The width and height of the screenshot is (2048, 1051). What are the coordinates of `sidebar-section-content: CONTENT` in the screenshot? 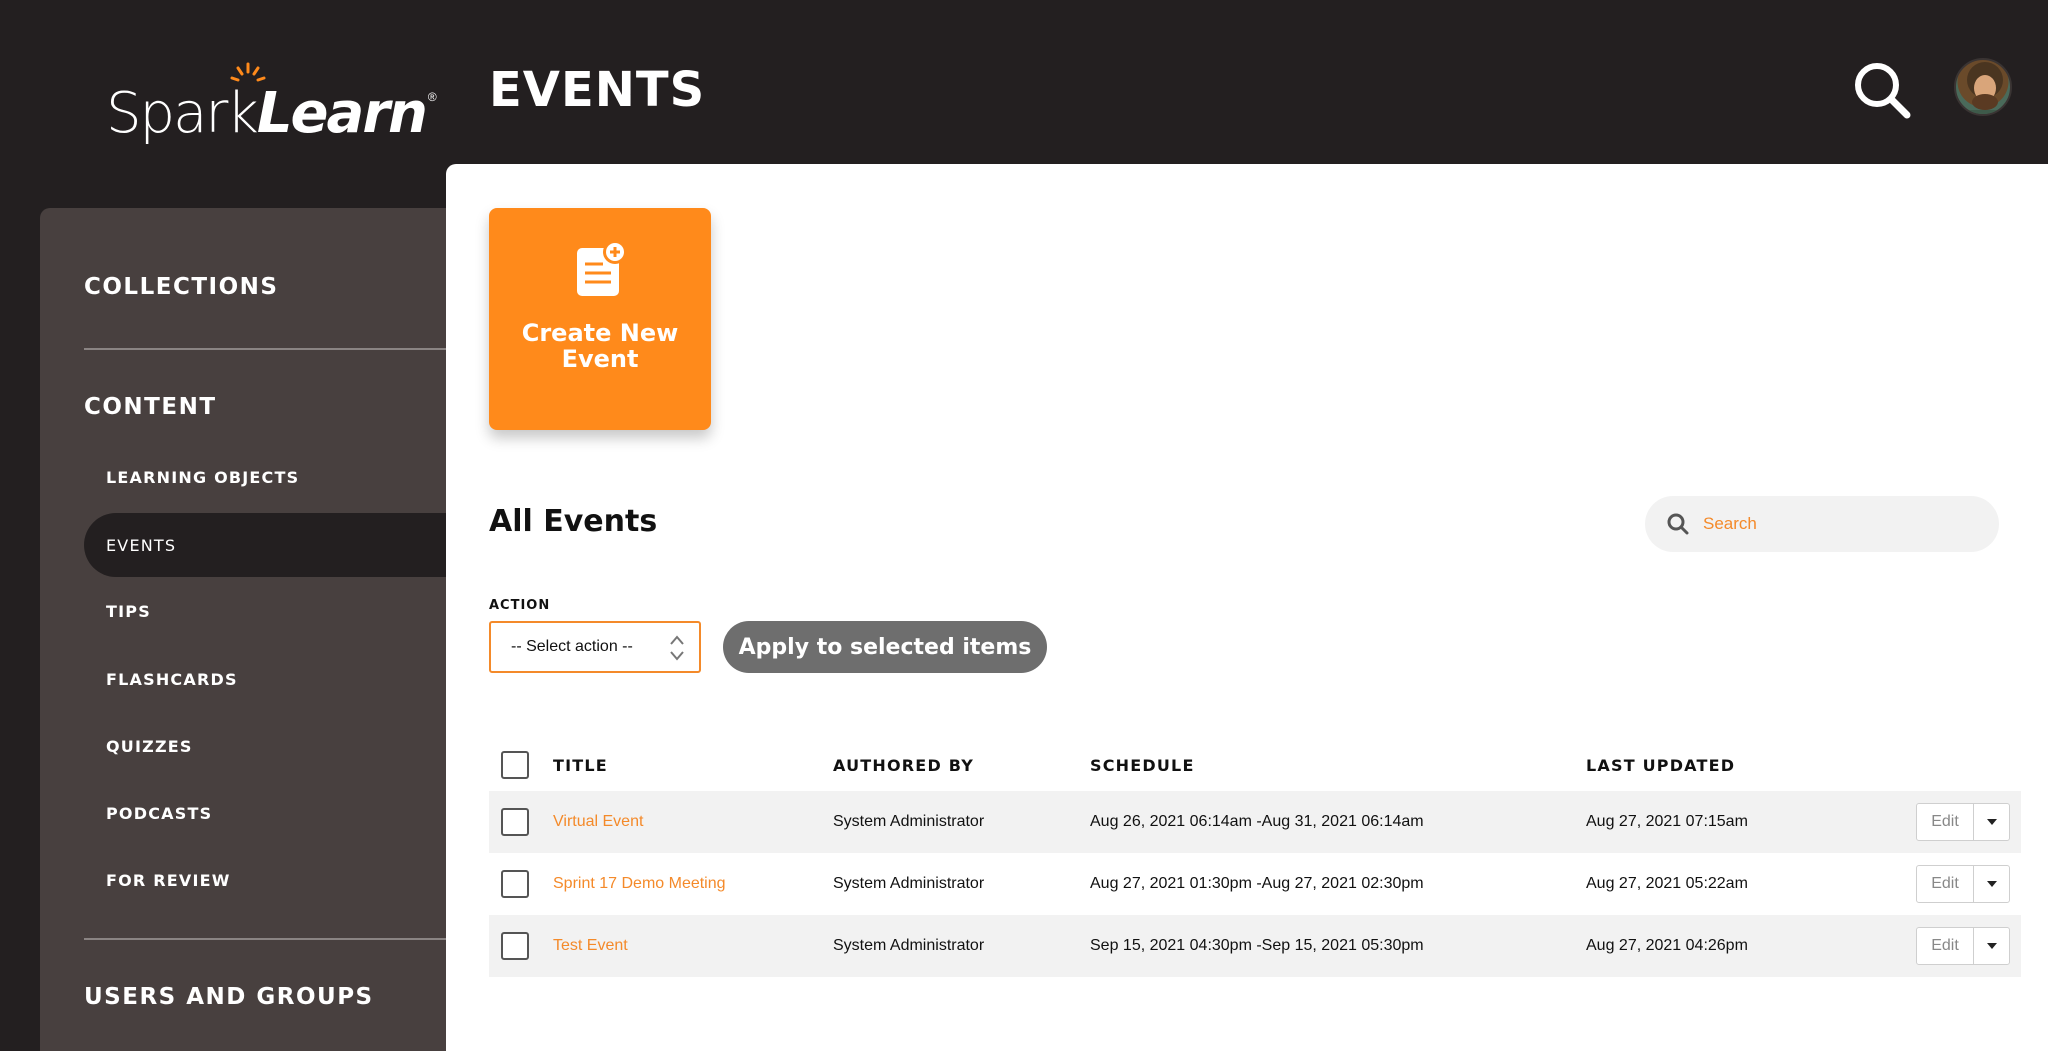 It's located at (150, 407).